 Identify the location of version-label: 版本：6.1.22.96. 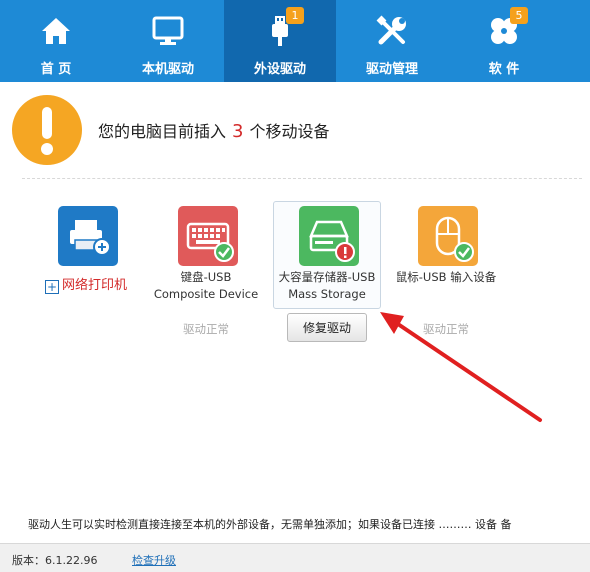
(55, 560).